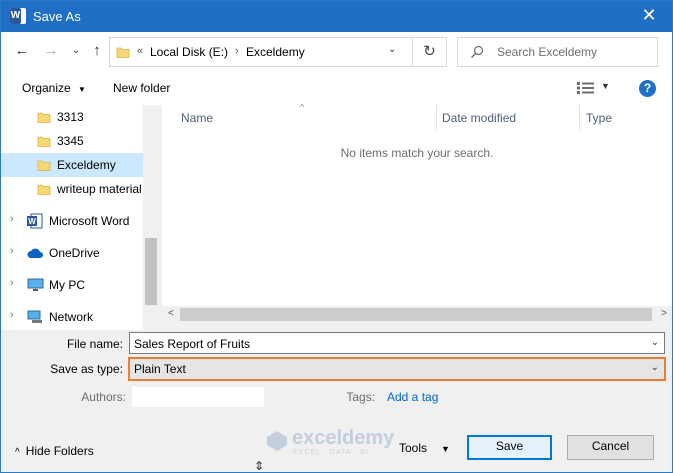 This screenshot has height=473, width=673. What do you see at coordinates (445, 449) in the screenshot?
I see `tools-caret-icon: ▼` at bounding box center [445, 449].